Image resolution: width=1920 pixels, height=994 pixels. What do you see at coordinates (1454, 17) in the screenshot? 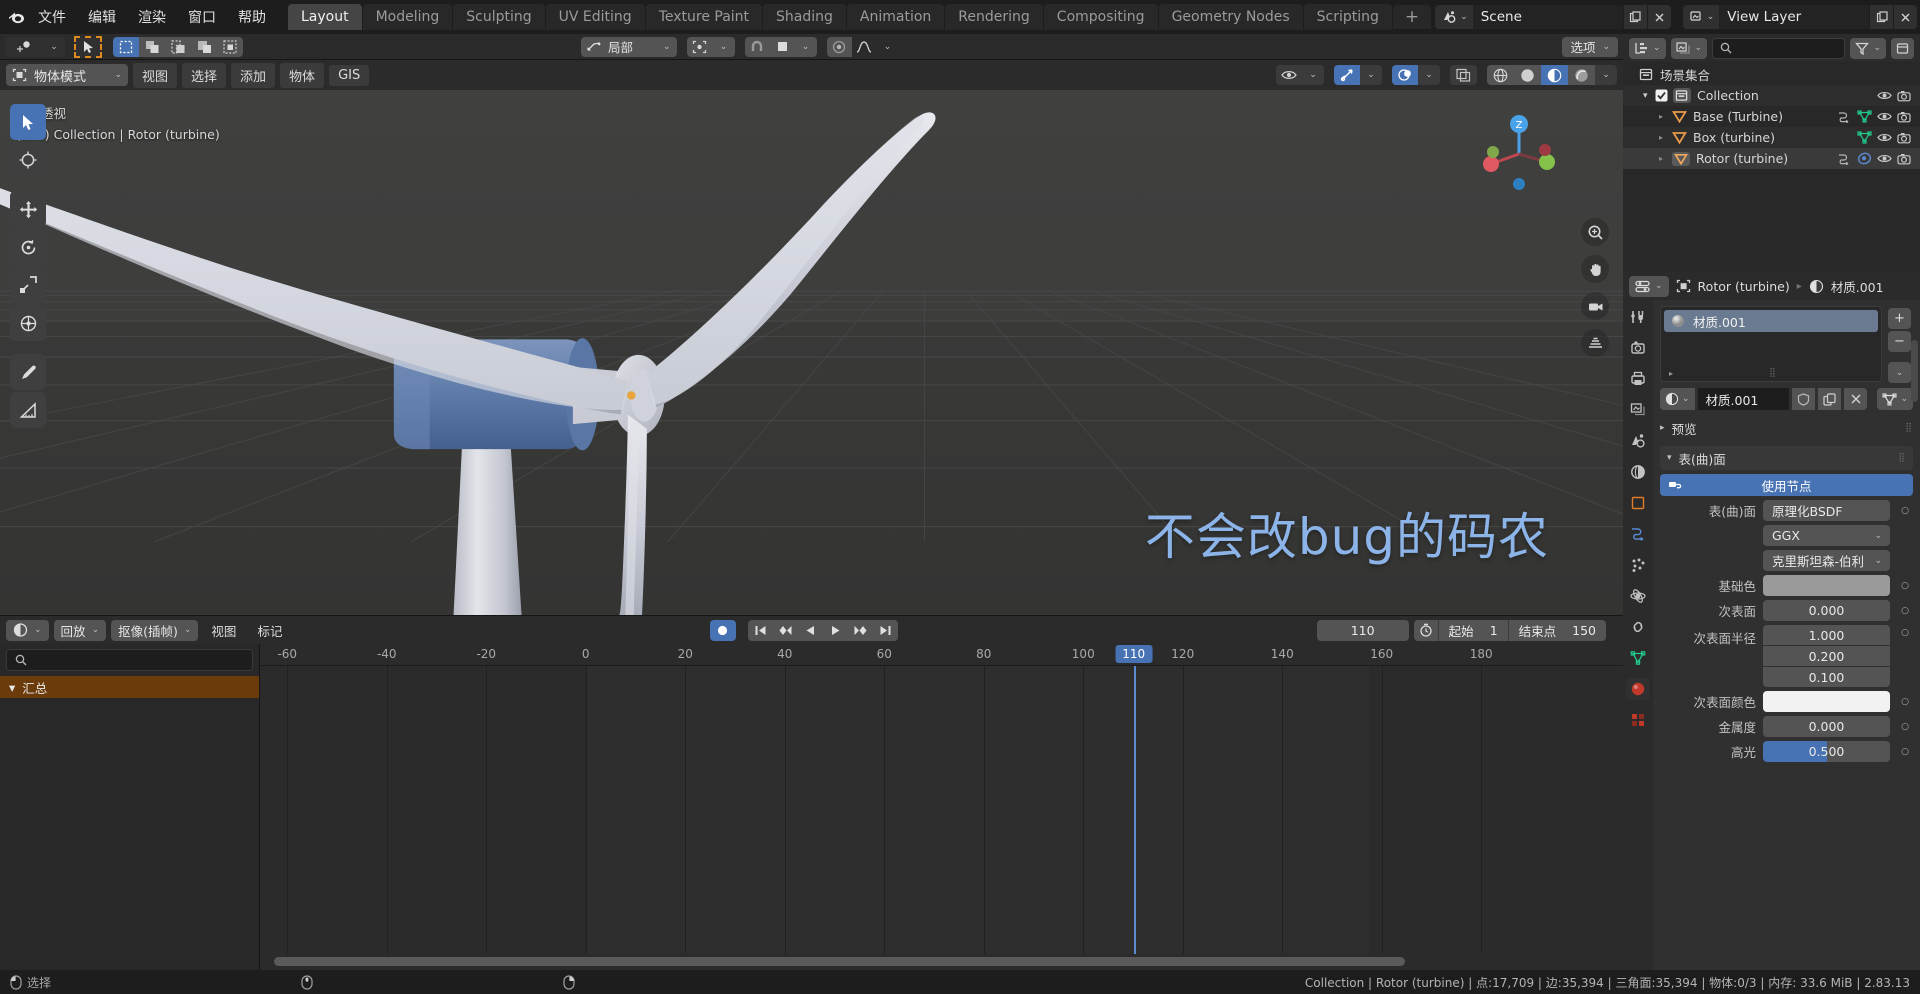
I see `scene-icon: ⌄` at bounding box center [1454, 17].